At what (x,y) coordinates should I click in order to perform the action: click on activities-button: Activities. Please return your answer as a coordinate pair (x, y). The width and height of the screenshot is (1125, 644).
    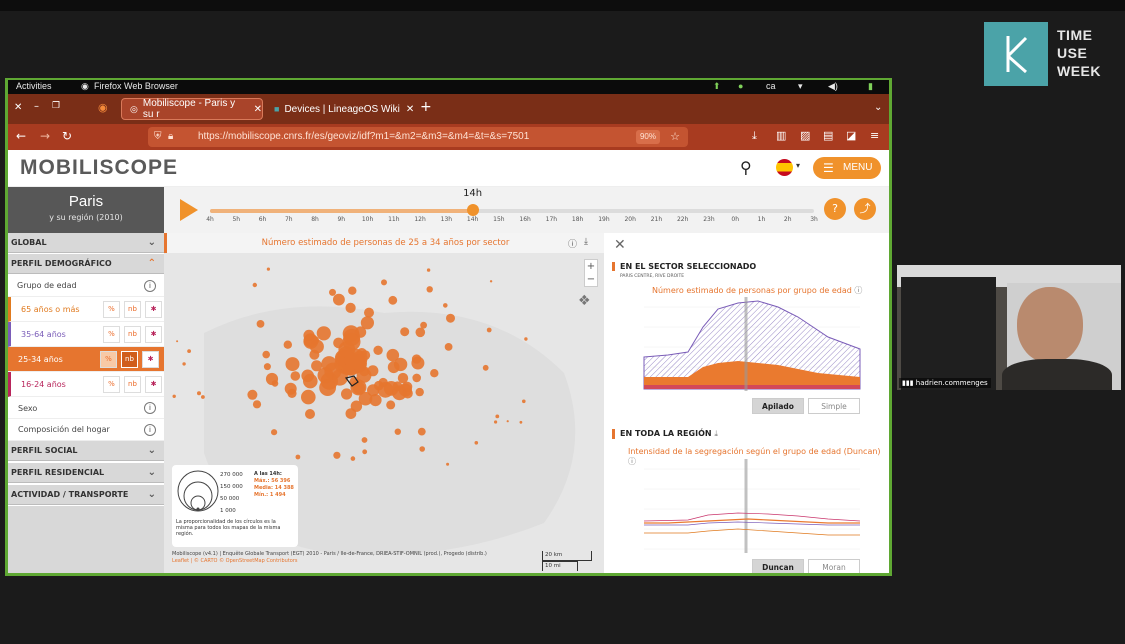
    Looking at the image, I should click on (34, 86).